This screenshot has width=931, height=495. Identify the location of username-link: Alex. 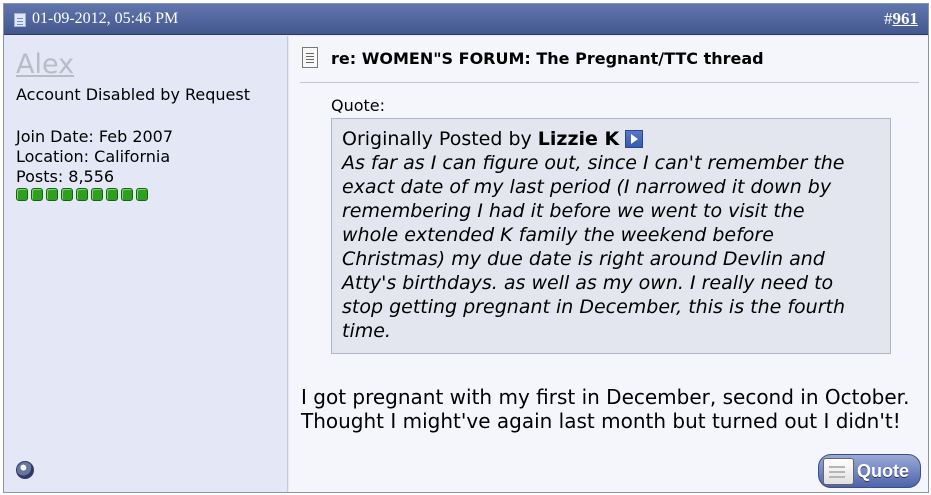
(45, 65).